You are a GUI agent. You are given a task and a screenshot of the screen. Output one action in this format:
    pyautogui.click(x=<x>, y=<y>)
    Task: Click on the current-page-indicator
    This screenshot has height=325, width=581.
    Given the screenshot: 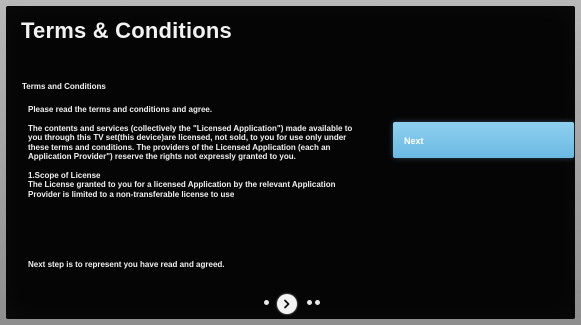 What is the action you would take?
    pyautogui.click(x=287, y=304)
    